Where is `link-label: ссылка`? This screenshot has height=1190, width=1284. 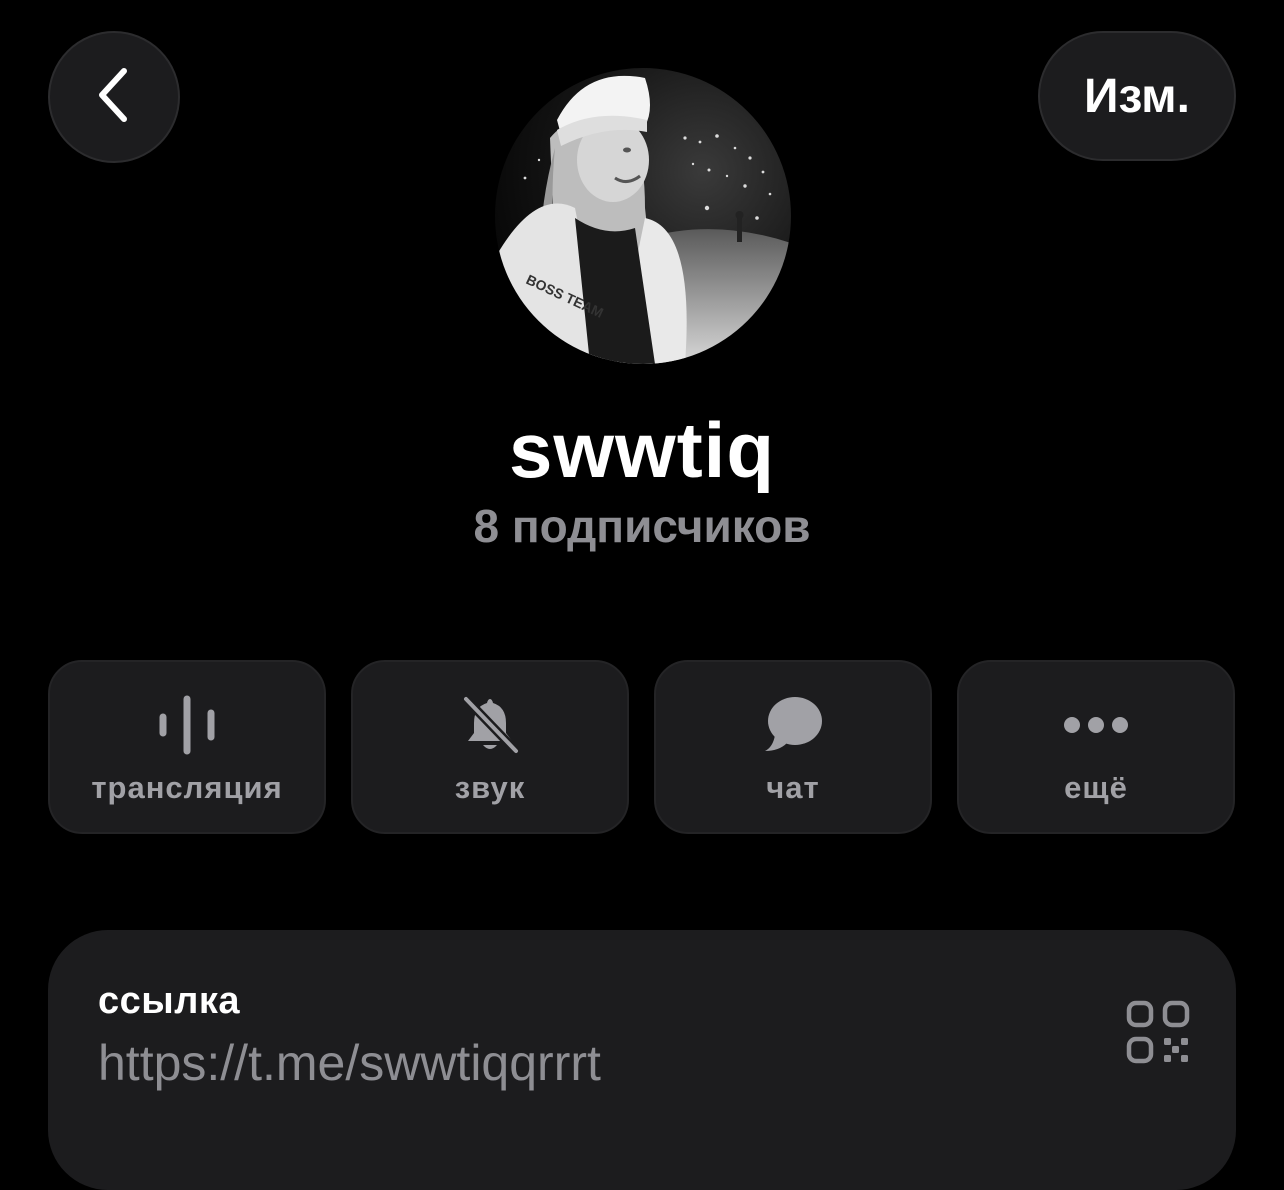 link-label: ссылка is located at coordinates (169, 1001).